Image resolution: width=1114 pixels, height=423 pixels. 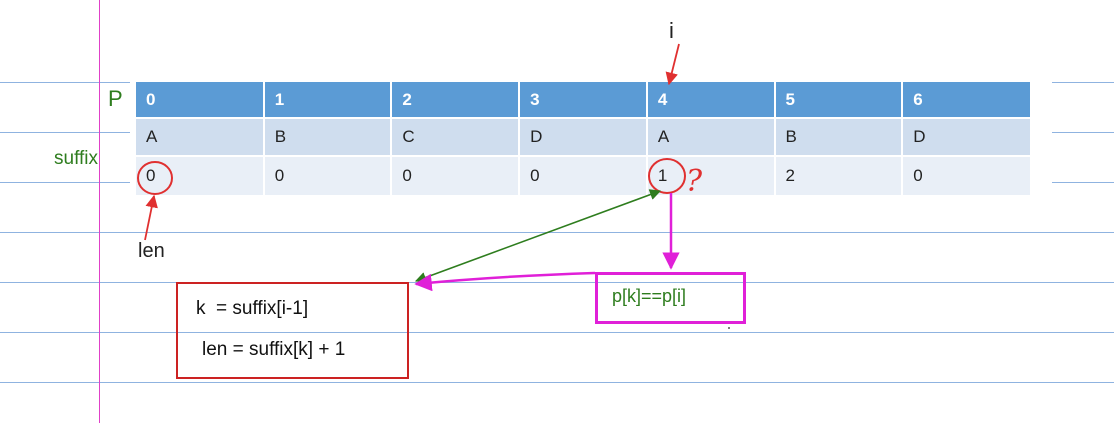 I want to click on question-mark: ?, so click(x=694, y=181).